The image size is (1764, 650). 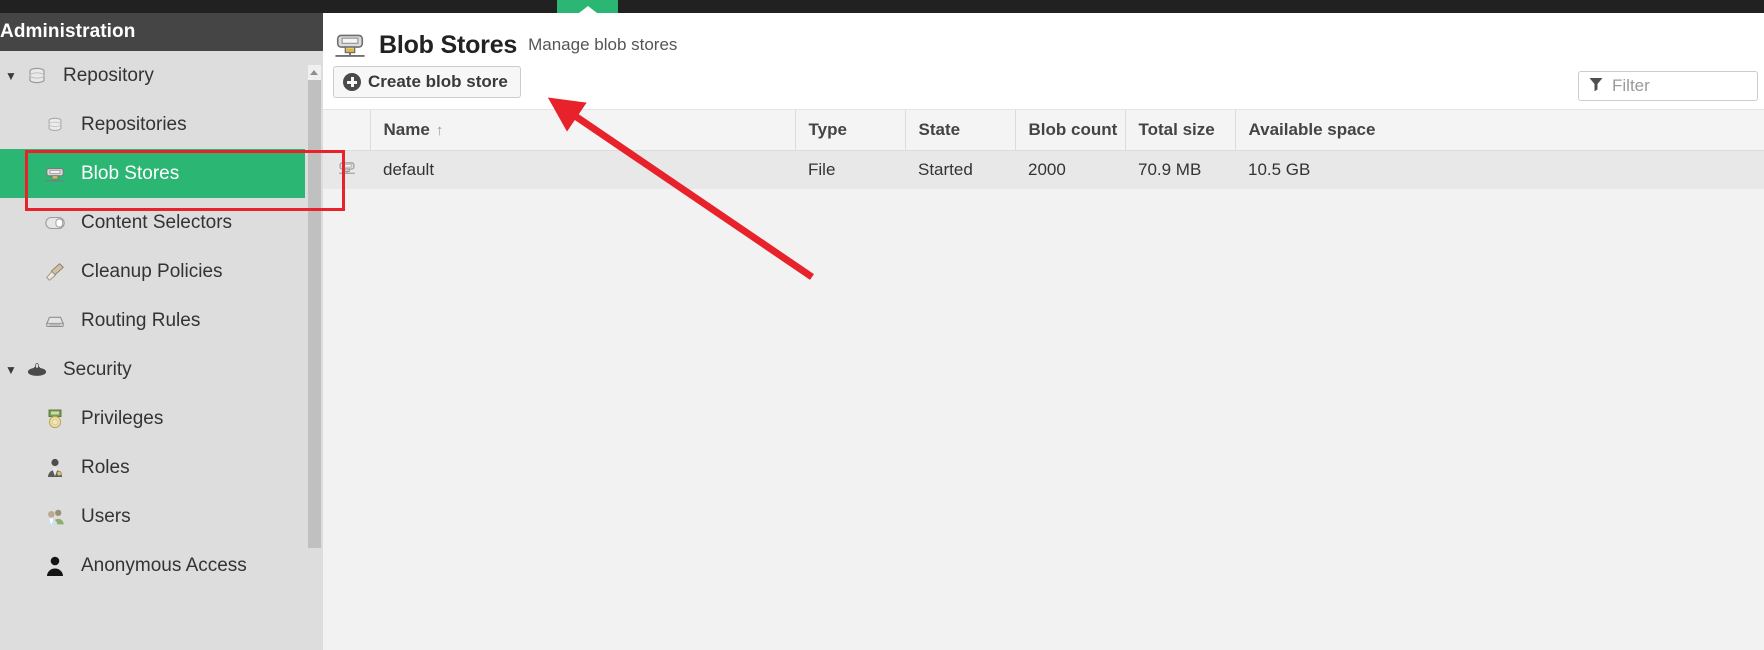 What do you see at coordinates (406, 129) in the screenshot?
I see `column-label: Name` at bounding box center [406, 129].